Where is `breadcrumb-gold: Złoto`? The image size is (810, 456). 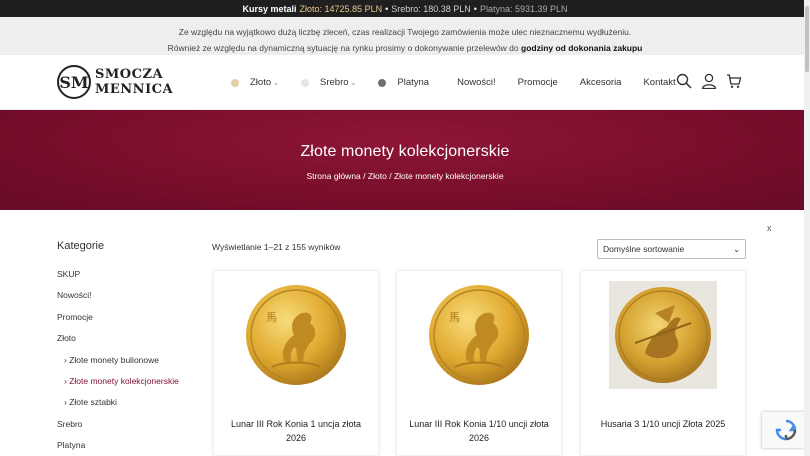 breadcrumb-gold: Złoto is located at coordinates (377, 176).